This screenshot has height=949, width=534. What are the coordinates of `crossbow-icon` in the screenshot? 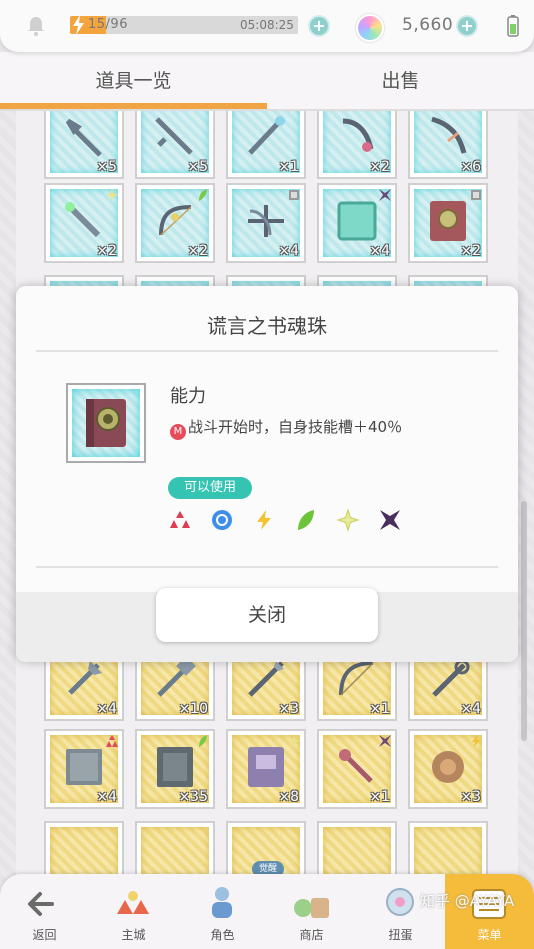 It's located at (266, 221).